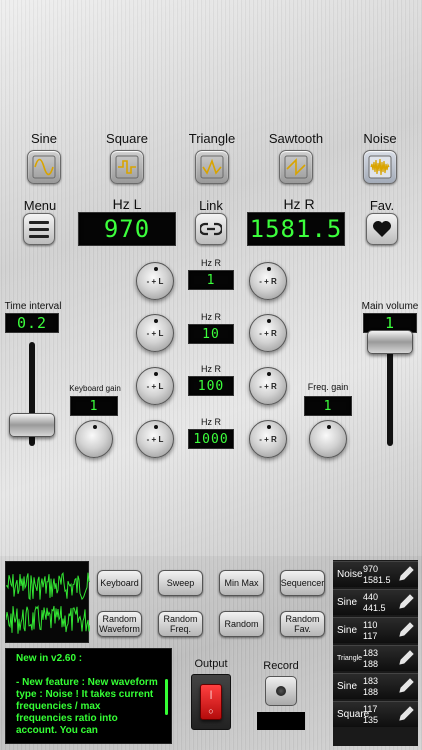 This screenshot has height=750, width=422. I want to click on record-button, so click(281, 691).